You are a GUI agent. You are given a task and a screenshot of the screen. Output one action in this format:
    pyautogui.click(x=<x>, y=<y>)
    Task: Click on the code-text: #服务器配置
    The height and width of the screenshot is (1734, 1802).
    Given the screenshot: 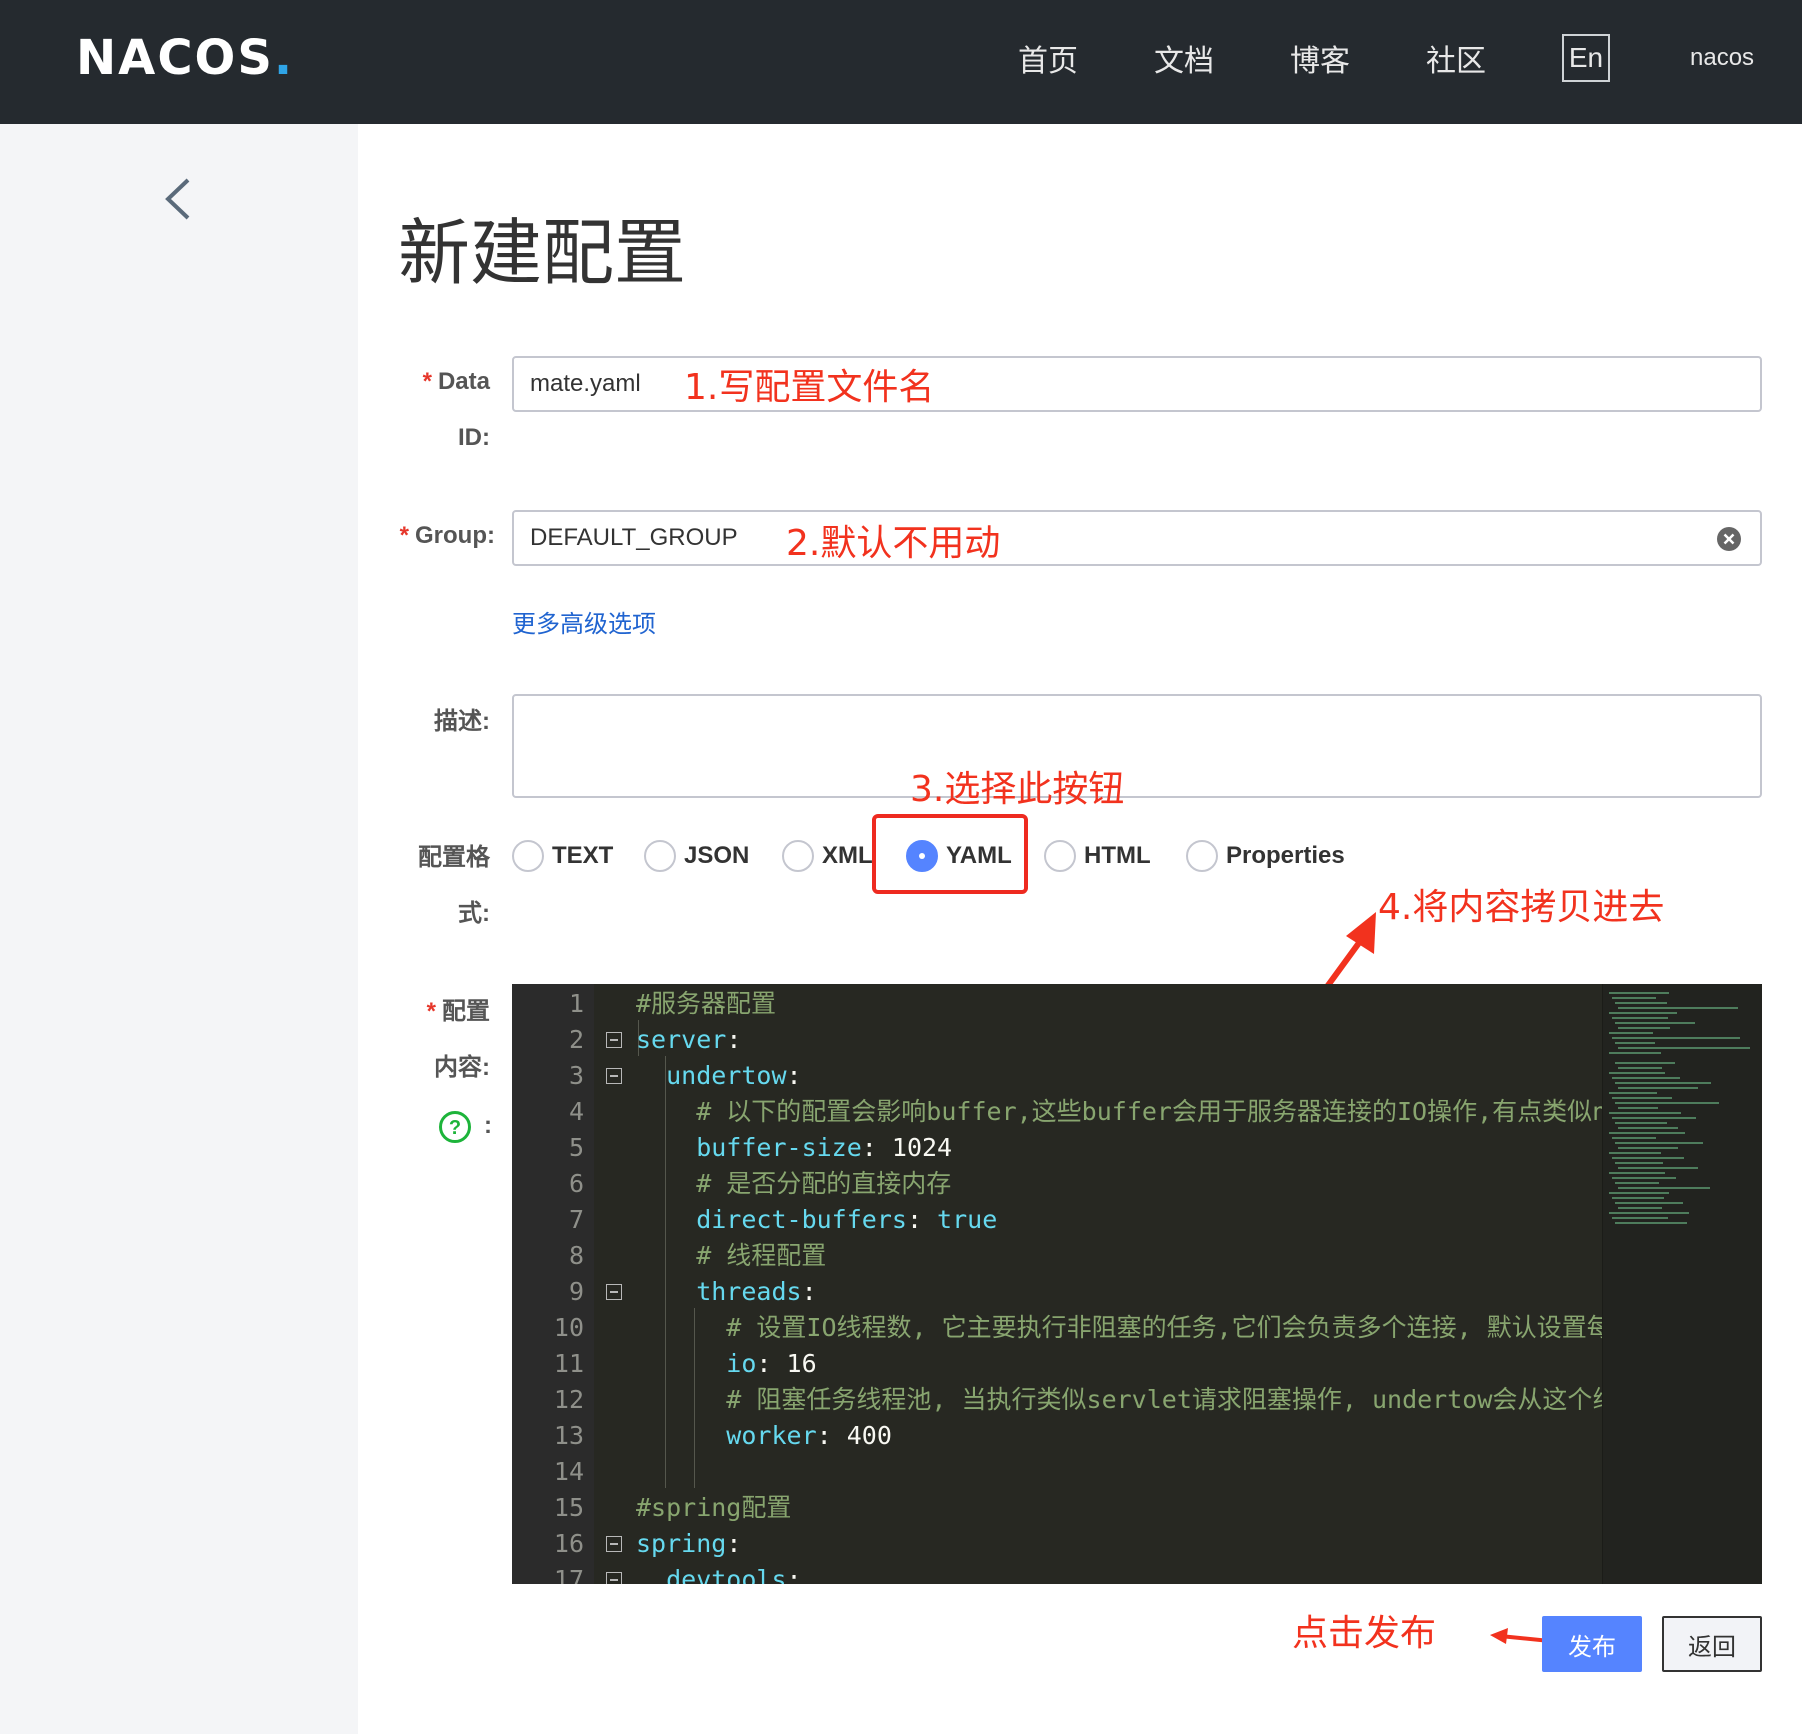 What is the action you would take?
    pyautogui.click(x=706, y=1003)
    